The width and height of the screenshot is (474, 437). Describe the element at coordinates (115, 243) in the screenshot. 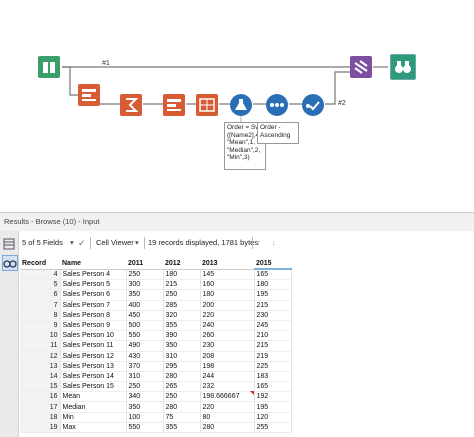

I see `cell-viewer-dropdown: Cell Viewer` at that location.